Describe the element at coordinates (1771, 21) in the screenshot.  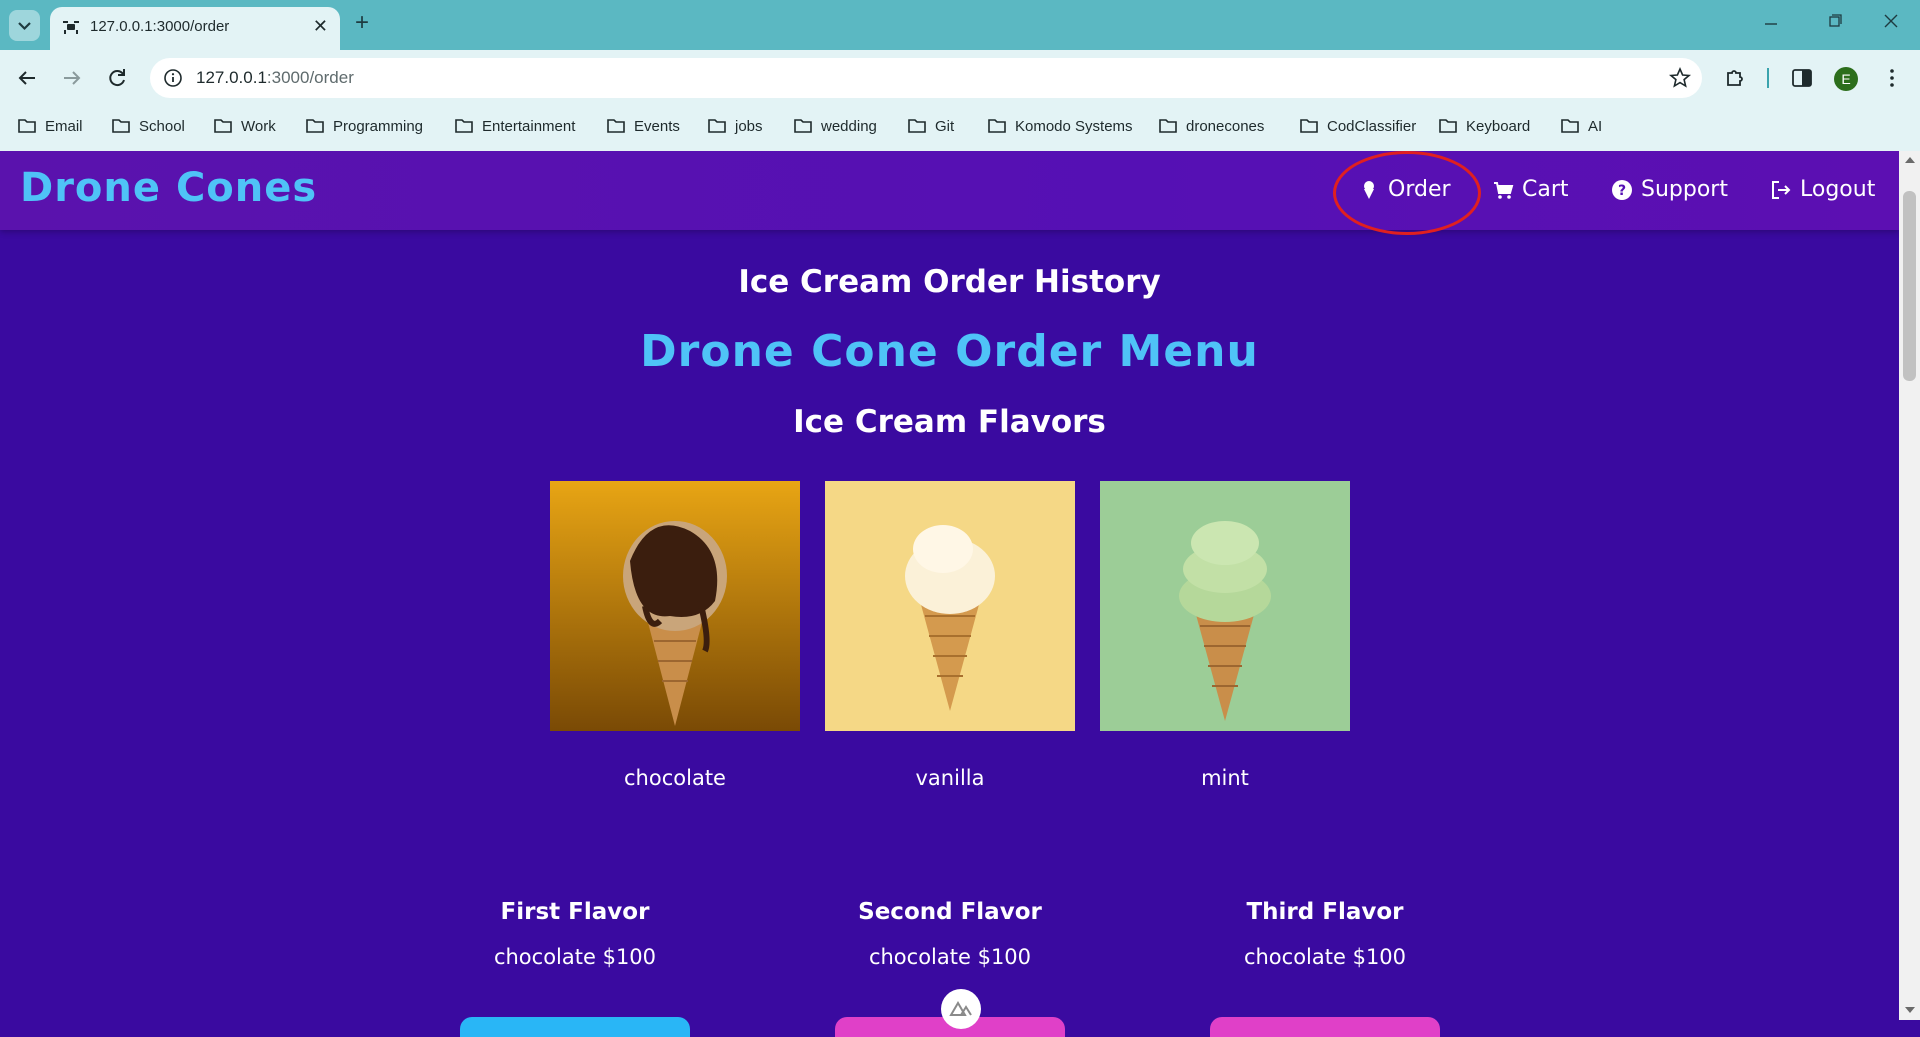
I see `minimize-icon` at that location.